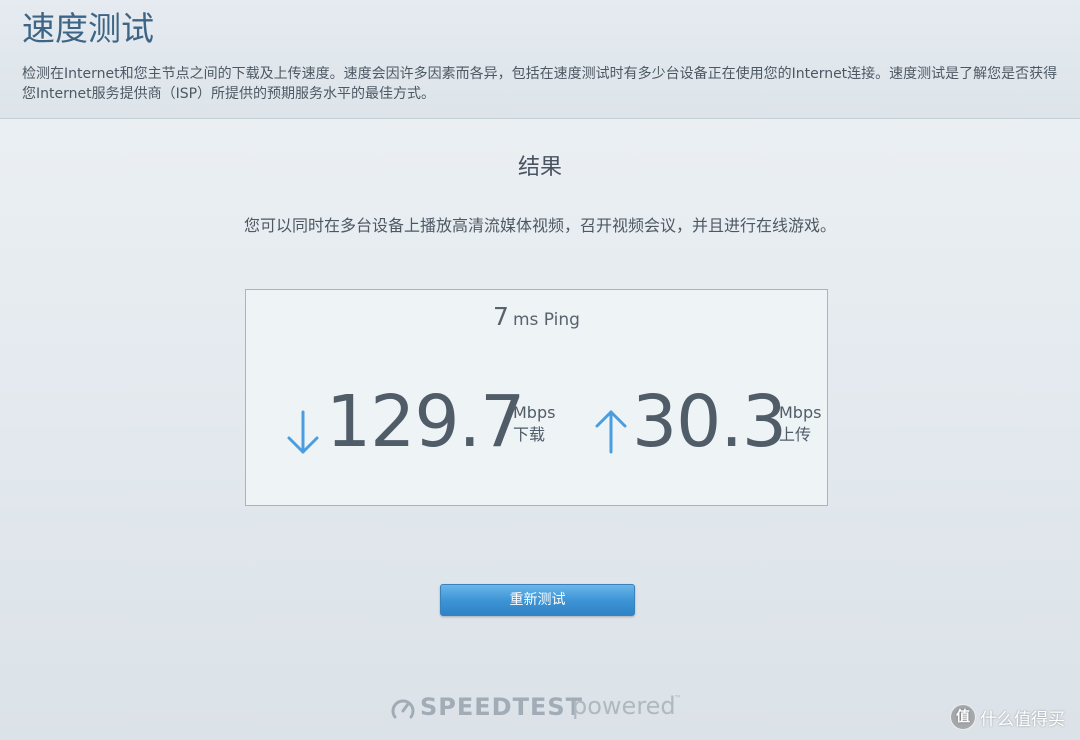 Image resolution: width=1080 pixels, height=740 pixels. Describe the element at coordinates (546, 320) in the screenshot. I see `ping-unit: ms Ping` at that location.